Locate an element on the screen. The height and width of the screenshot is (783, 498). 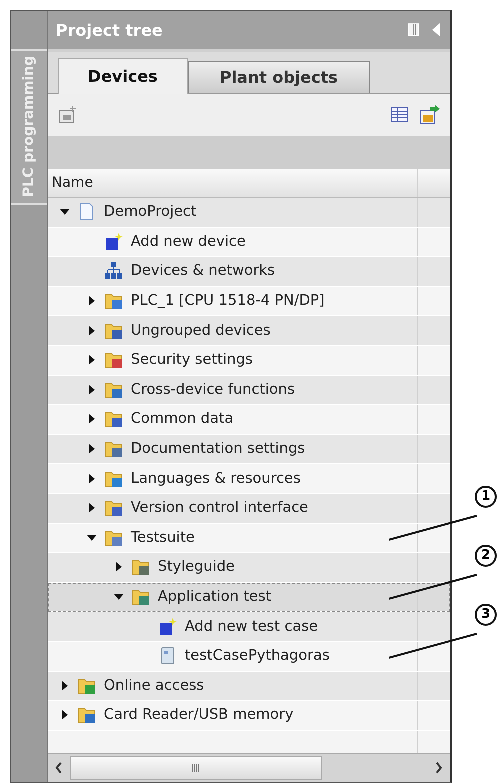
scroll-thumb is located at coordinates (196, 768).